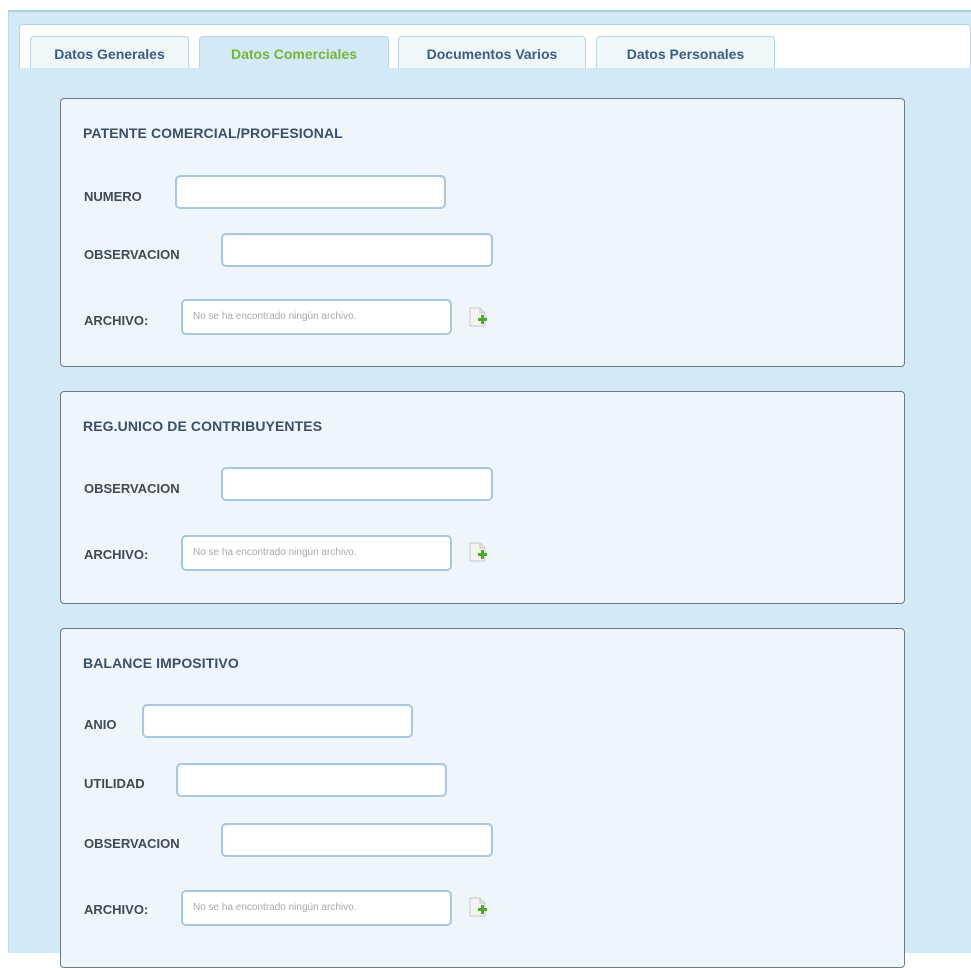  I want to click on utilidad-input, so click(311, 780).